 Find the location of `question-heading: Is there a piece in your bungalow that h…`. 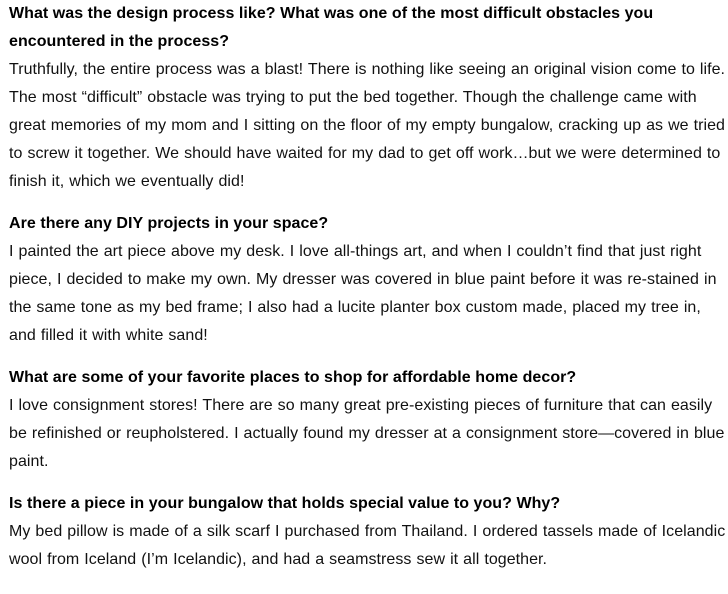

question-heading: Is there a piece in your bungalow that h… is located at coordinates (285, 503).